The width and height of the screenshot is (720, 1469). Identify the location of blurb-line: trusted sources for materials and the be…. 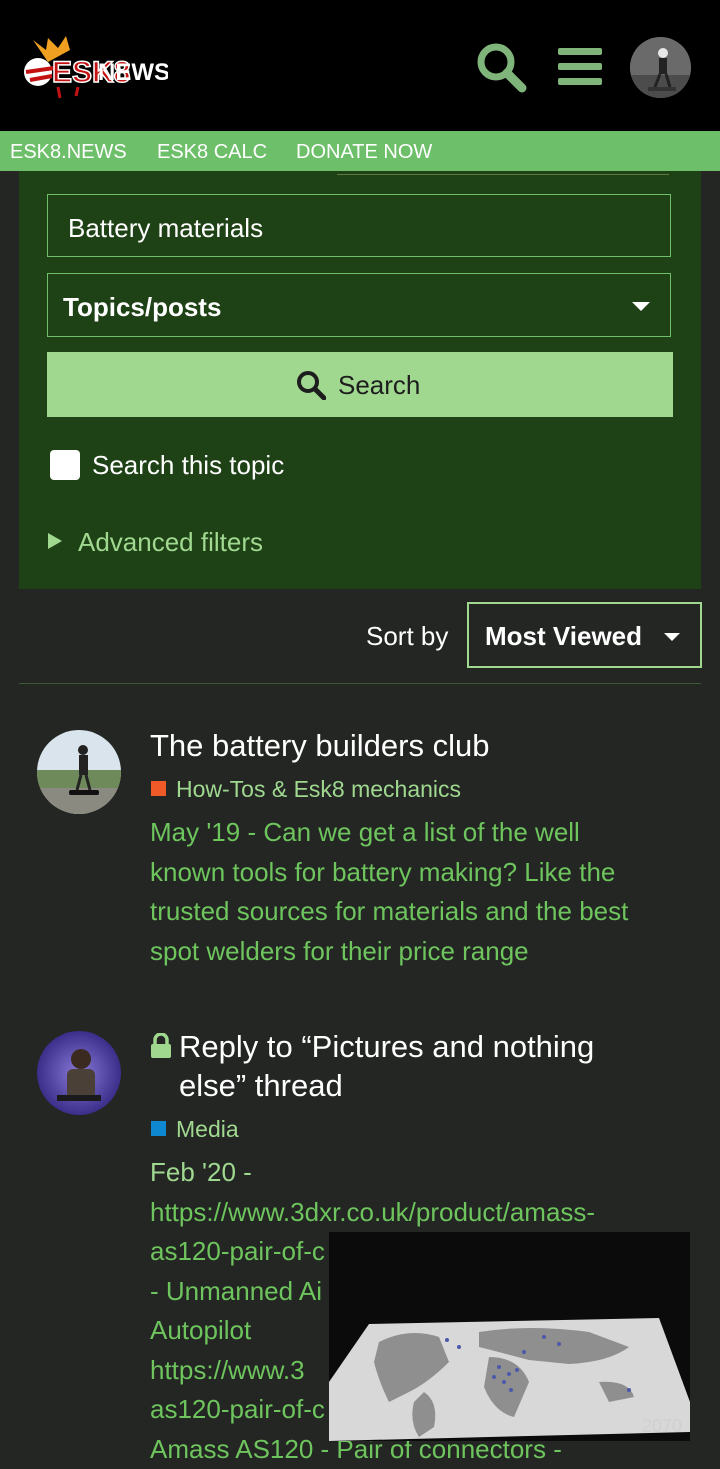
(420, 912).